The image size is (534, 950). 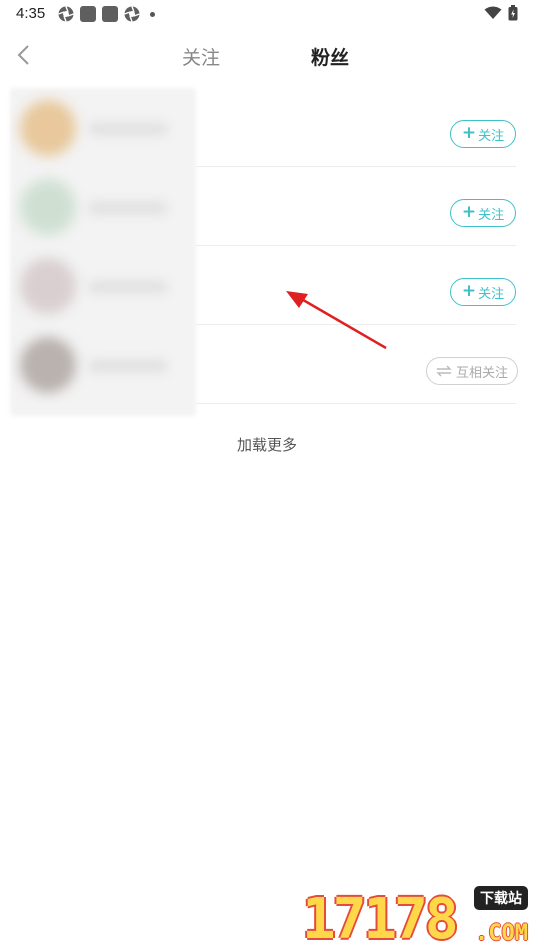 I want to click on swap-arrows-icon, so click(x=444, y=371).